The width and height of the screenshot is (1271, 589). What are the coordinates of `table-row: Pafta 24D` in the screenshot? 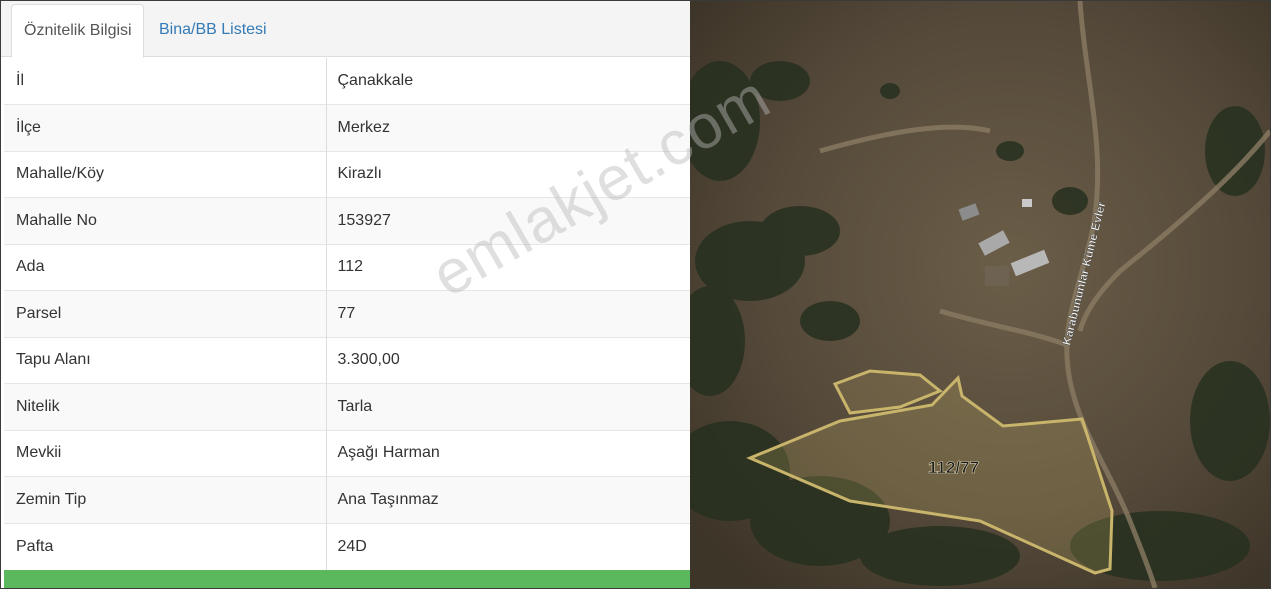 It's located at (347, 546).